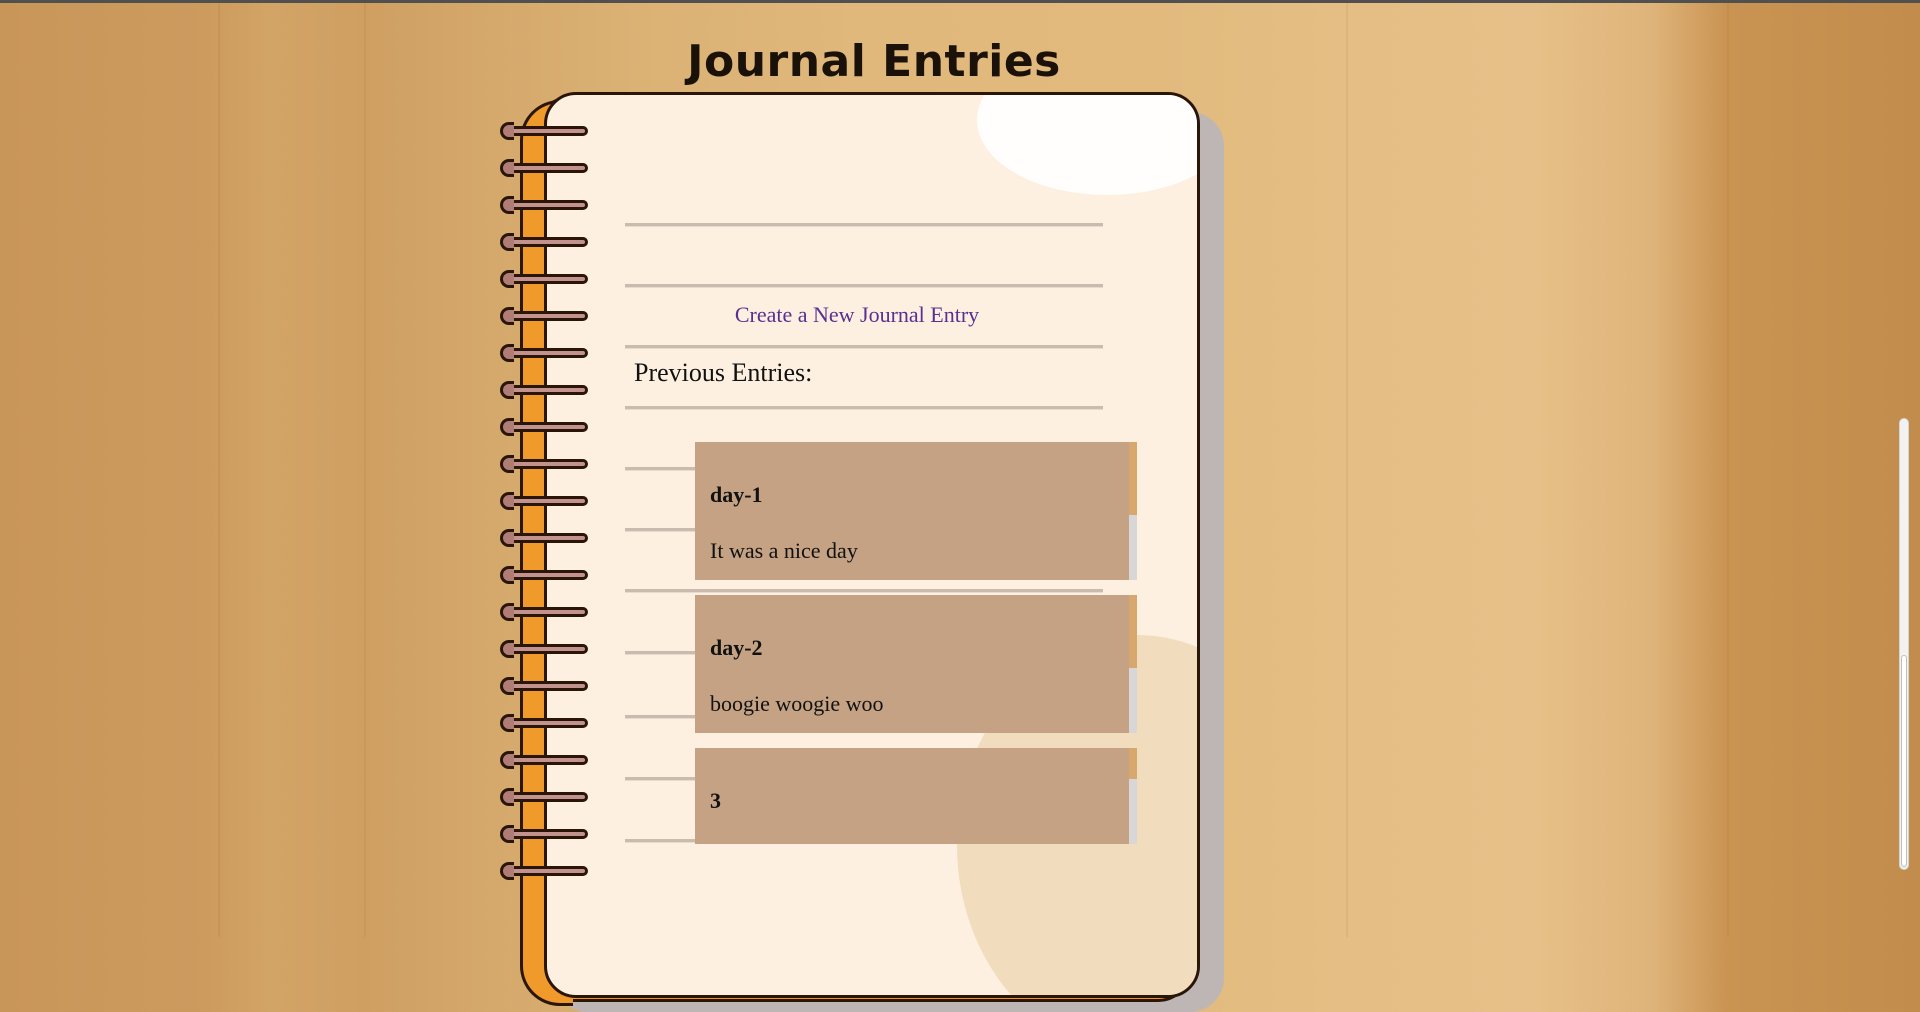 This screenshot has width=1920, height=1012. I want to click on page-title: Journal Entries, so click(874, 61).